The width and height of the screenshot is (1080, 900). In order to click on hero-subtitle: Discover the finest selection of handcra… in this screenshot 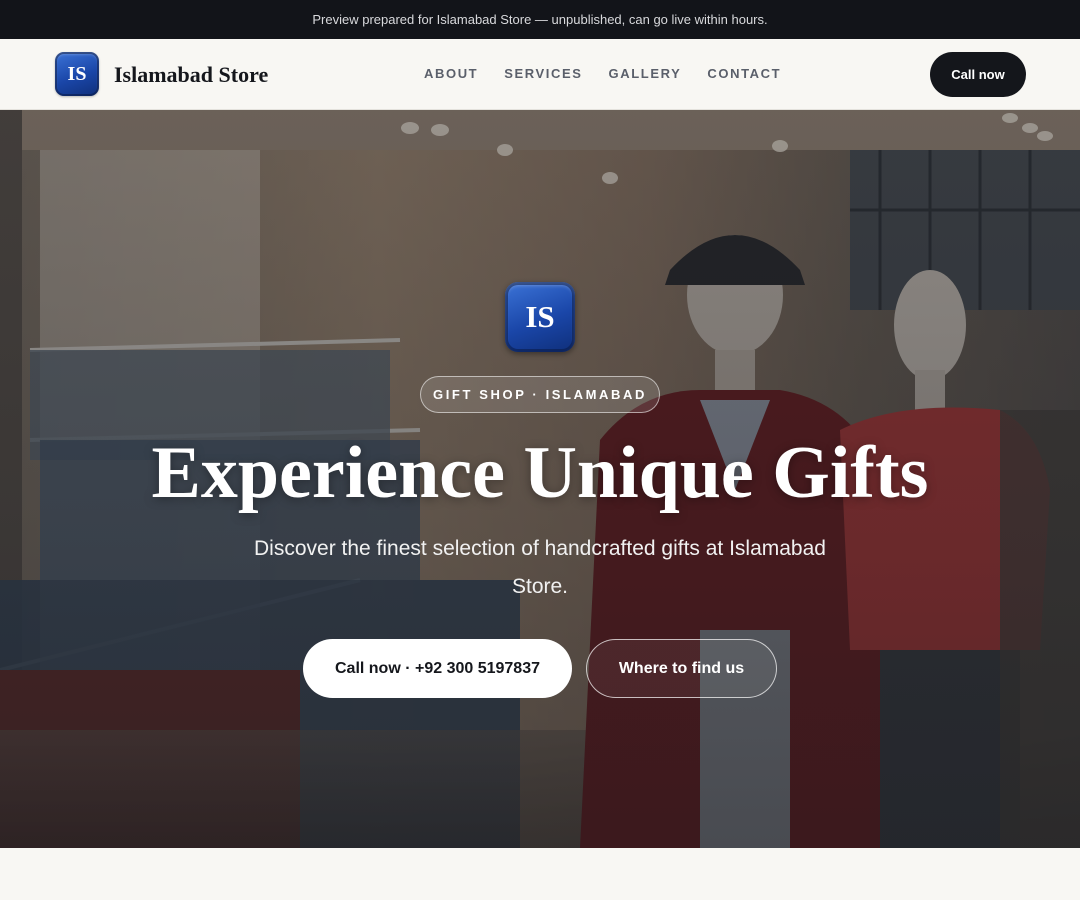, I will do `click(540, 567)`.